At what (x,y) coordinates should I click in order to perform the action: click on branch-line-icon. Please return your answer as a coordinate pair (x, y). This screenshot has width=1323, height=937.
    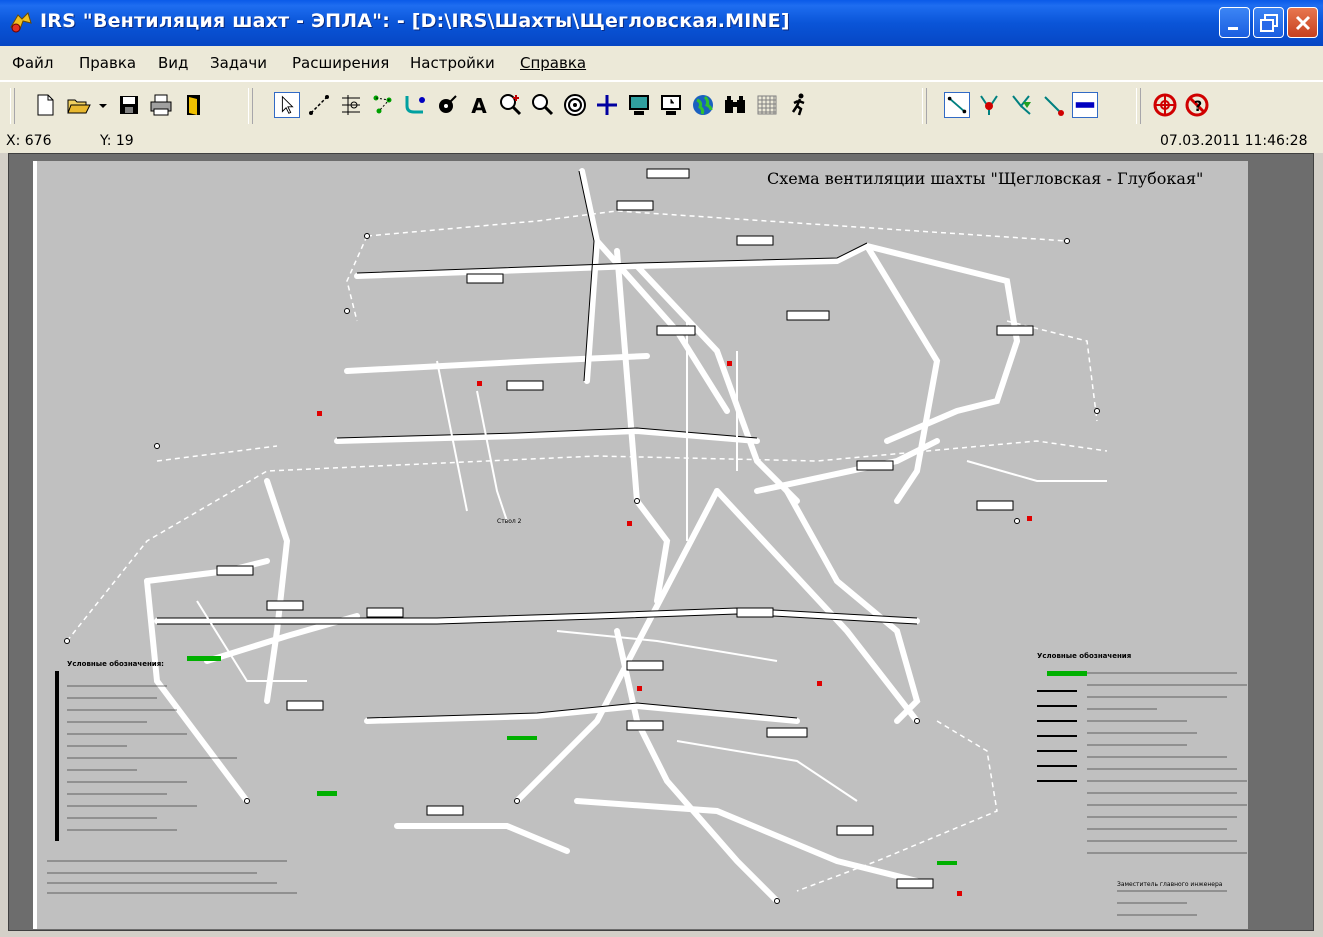
    Looking at the image, I should click on (957, 105).